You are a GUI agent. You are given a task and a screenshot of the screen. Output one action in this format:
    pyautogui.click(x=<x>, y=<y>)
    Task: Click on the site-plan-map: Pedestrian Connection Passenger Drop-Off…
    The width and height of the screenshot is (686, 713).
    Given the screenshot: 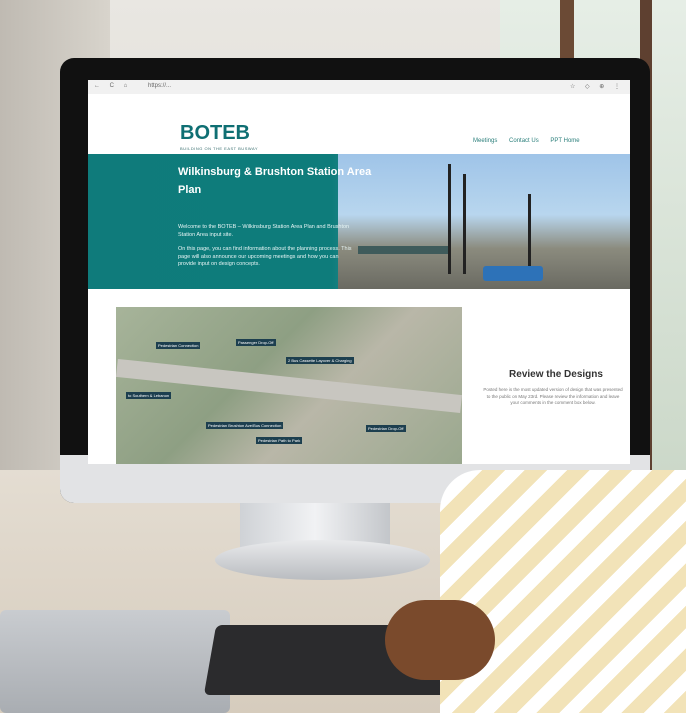 What is the action you would take?
    pyautogui.click(x=289, y=385)
    